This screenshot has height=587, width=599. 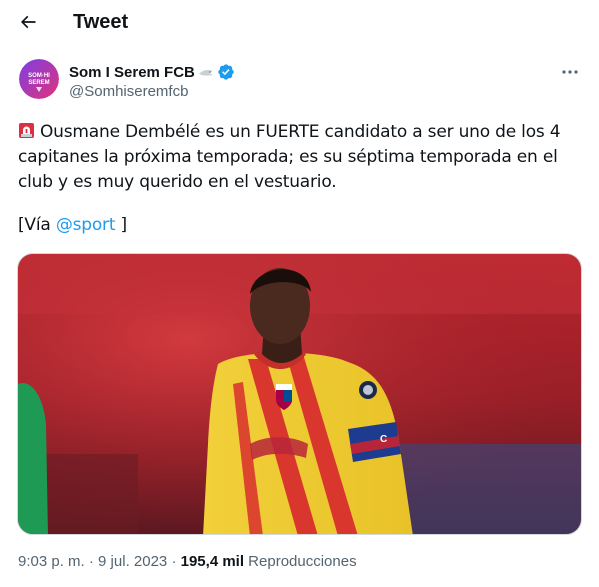 I want to click on svg-text: SEREM, so click(x=38, y=83).